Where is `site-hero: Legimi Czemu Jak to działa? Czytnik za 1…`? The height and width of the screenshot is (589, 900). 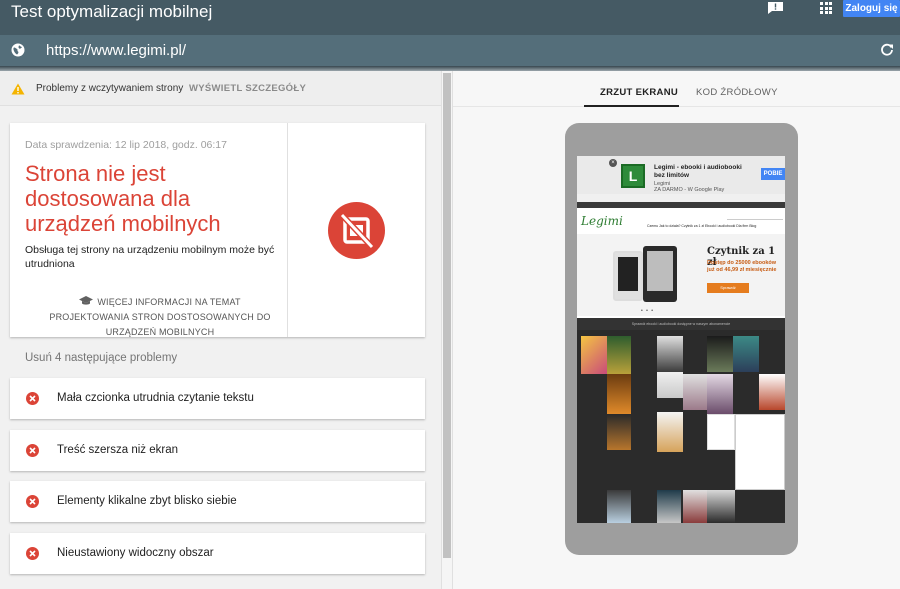 site-hero: Legimi Czemu Jak to działa? Czytnik za 1… is located at coordinates (681, 263).